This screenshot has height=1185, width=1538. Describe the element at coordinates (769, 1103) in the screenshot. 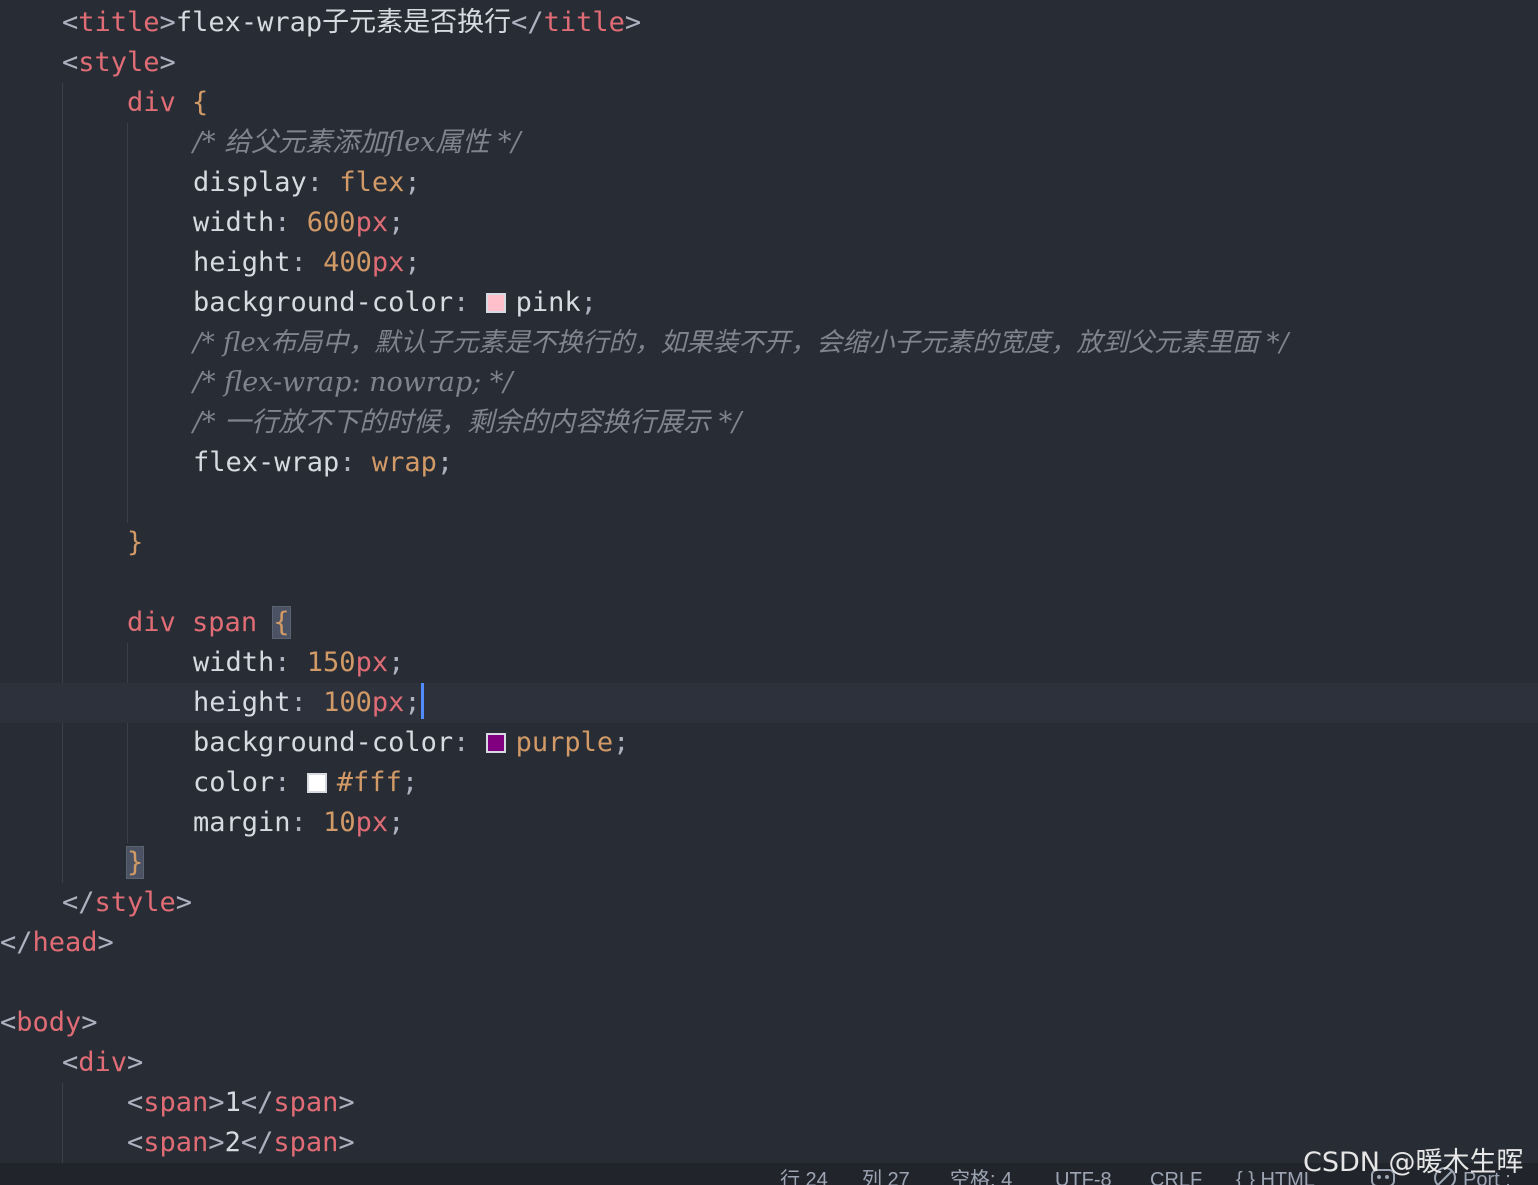

I see `code-line: <span>1</span>` at that location.